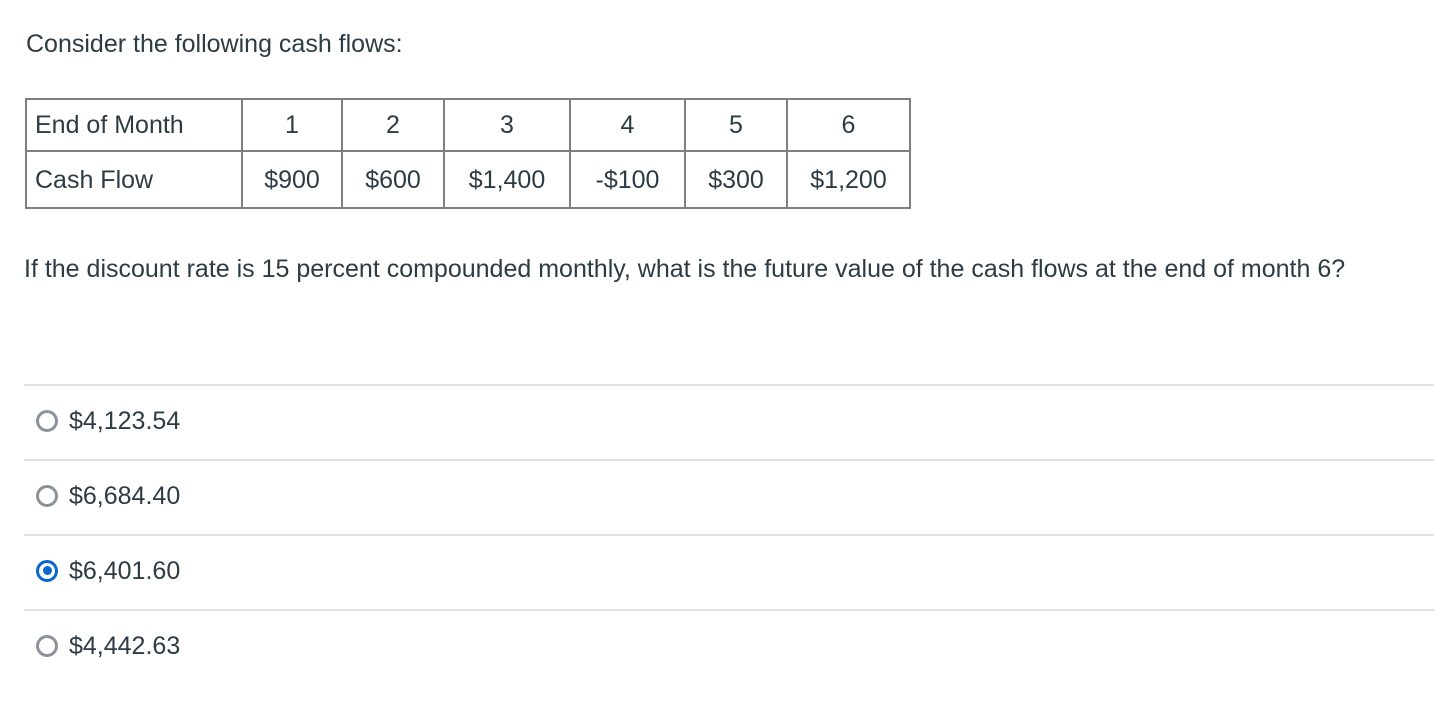 Image resolution: width=1441 pixels, height=720 pixels. What do you see at coordinates (507, 179) in the screenshot?
I see `cash-flow-cell-3: $1,400` at bounding box center [507, 179].